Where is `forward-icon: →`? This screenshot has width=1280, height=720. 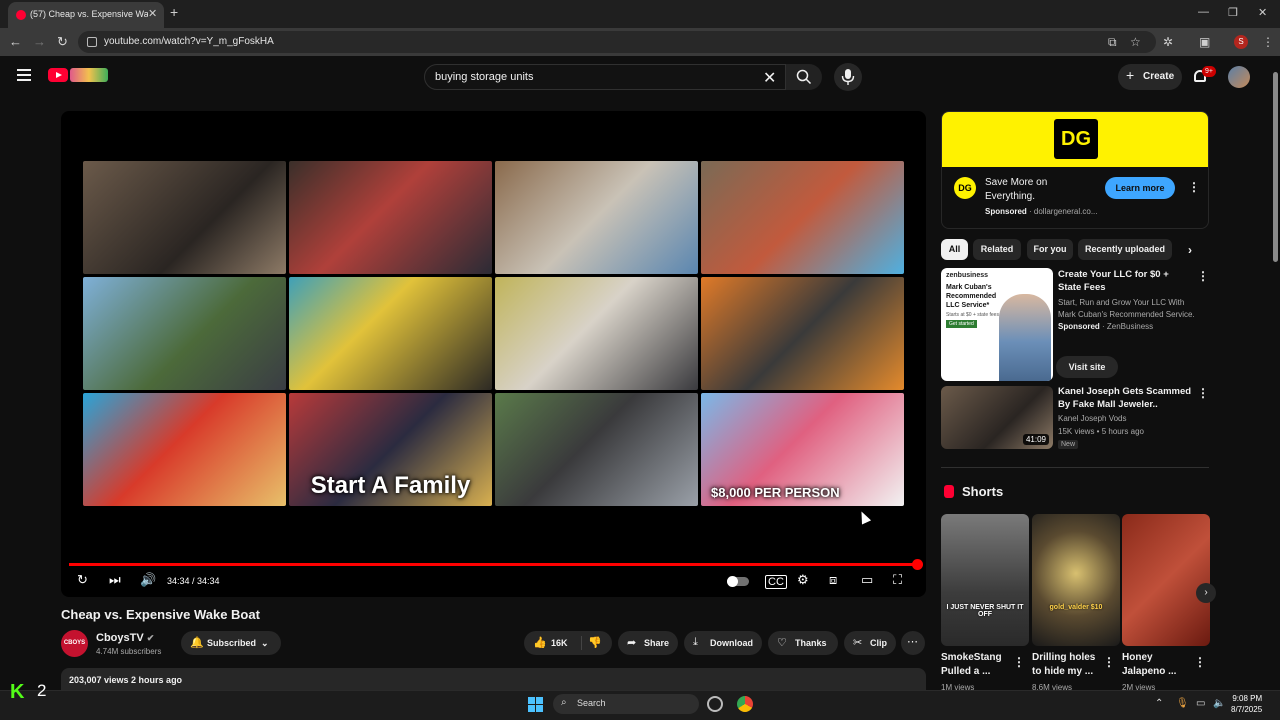
forward-icon: → is located at coordinates (39, 41).